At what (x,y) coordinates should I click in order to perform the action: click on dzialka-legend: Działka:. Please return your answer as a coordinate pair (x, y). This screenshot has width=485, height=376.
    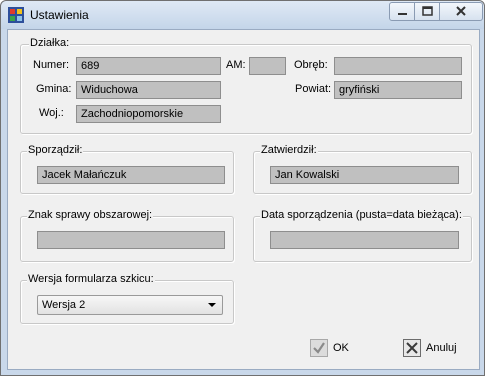
    Looking at the image, I should click on (50, 43).